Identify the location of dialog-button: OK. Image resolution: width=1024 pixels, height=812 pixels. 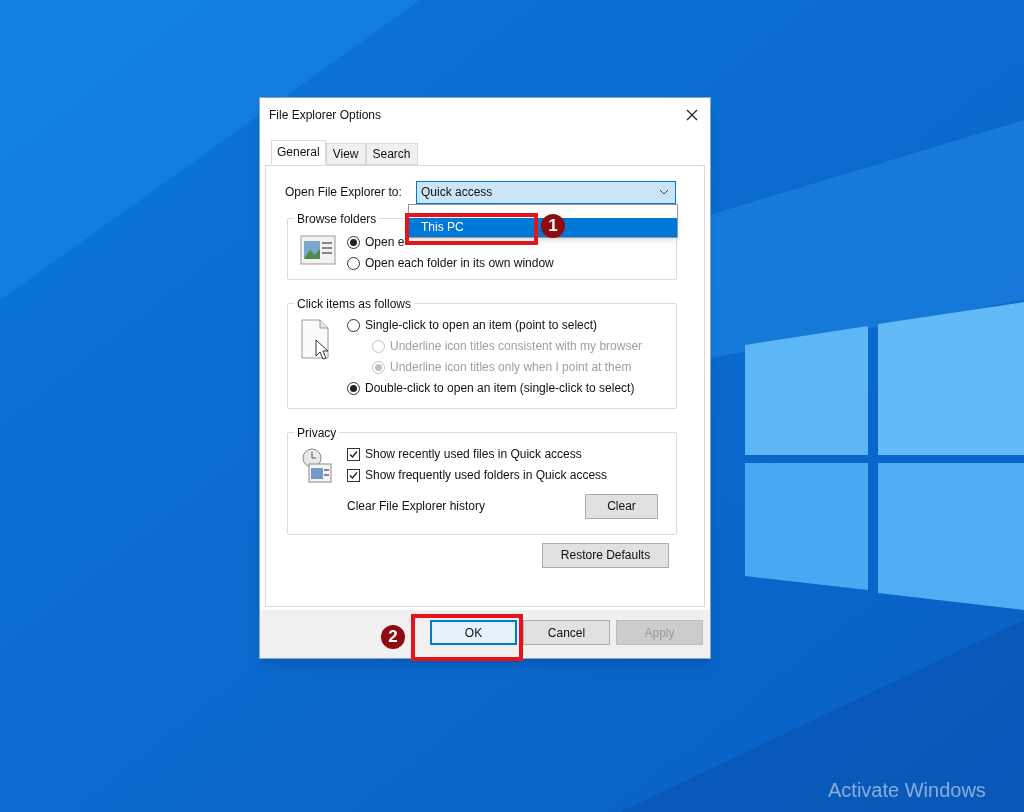
(473, 633).